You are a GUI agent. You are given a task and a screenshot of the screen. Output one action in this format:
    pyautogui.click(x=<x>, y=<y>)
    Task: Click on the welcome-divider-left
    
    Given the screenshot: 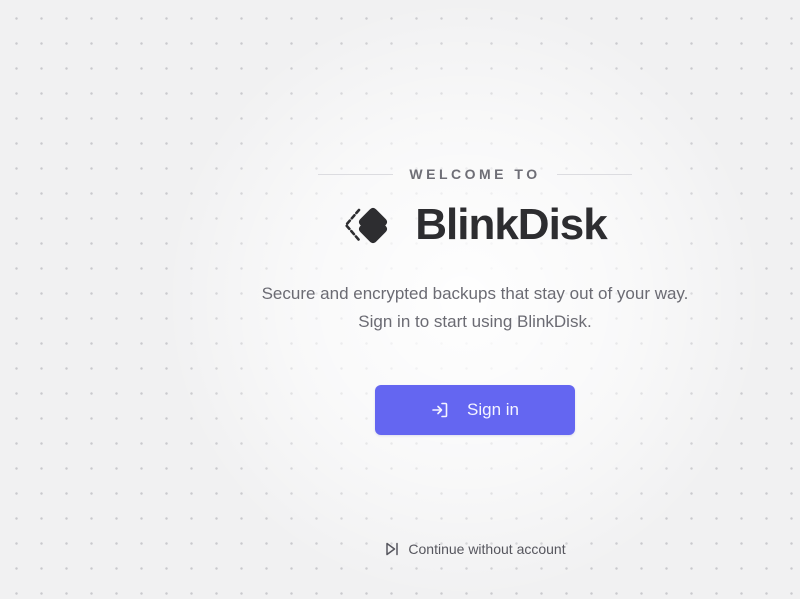 What is the action you would take?
    pyautogui.click(x=356, y=174)
    